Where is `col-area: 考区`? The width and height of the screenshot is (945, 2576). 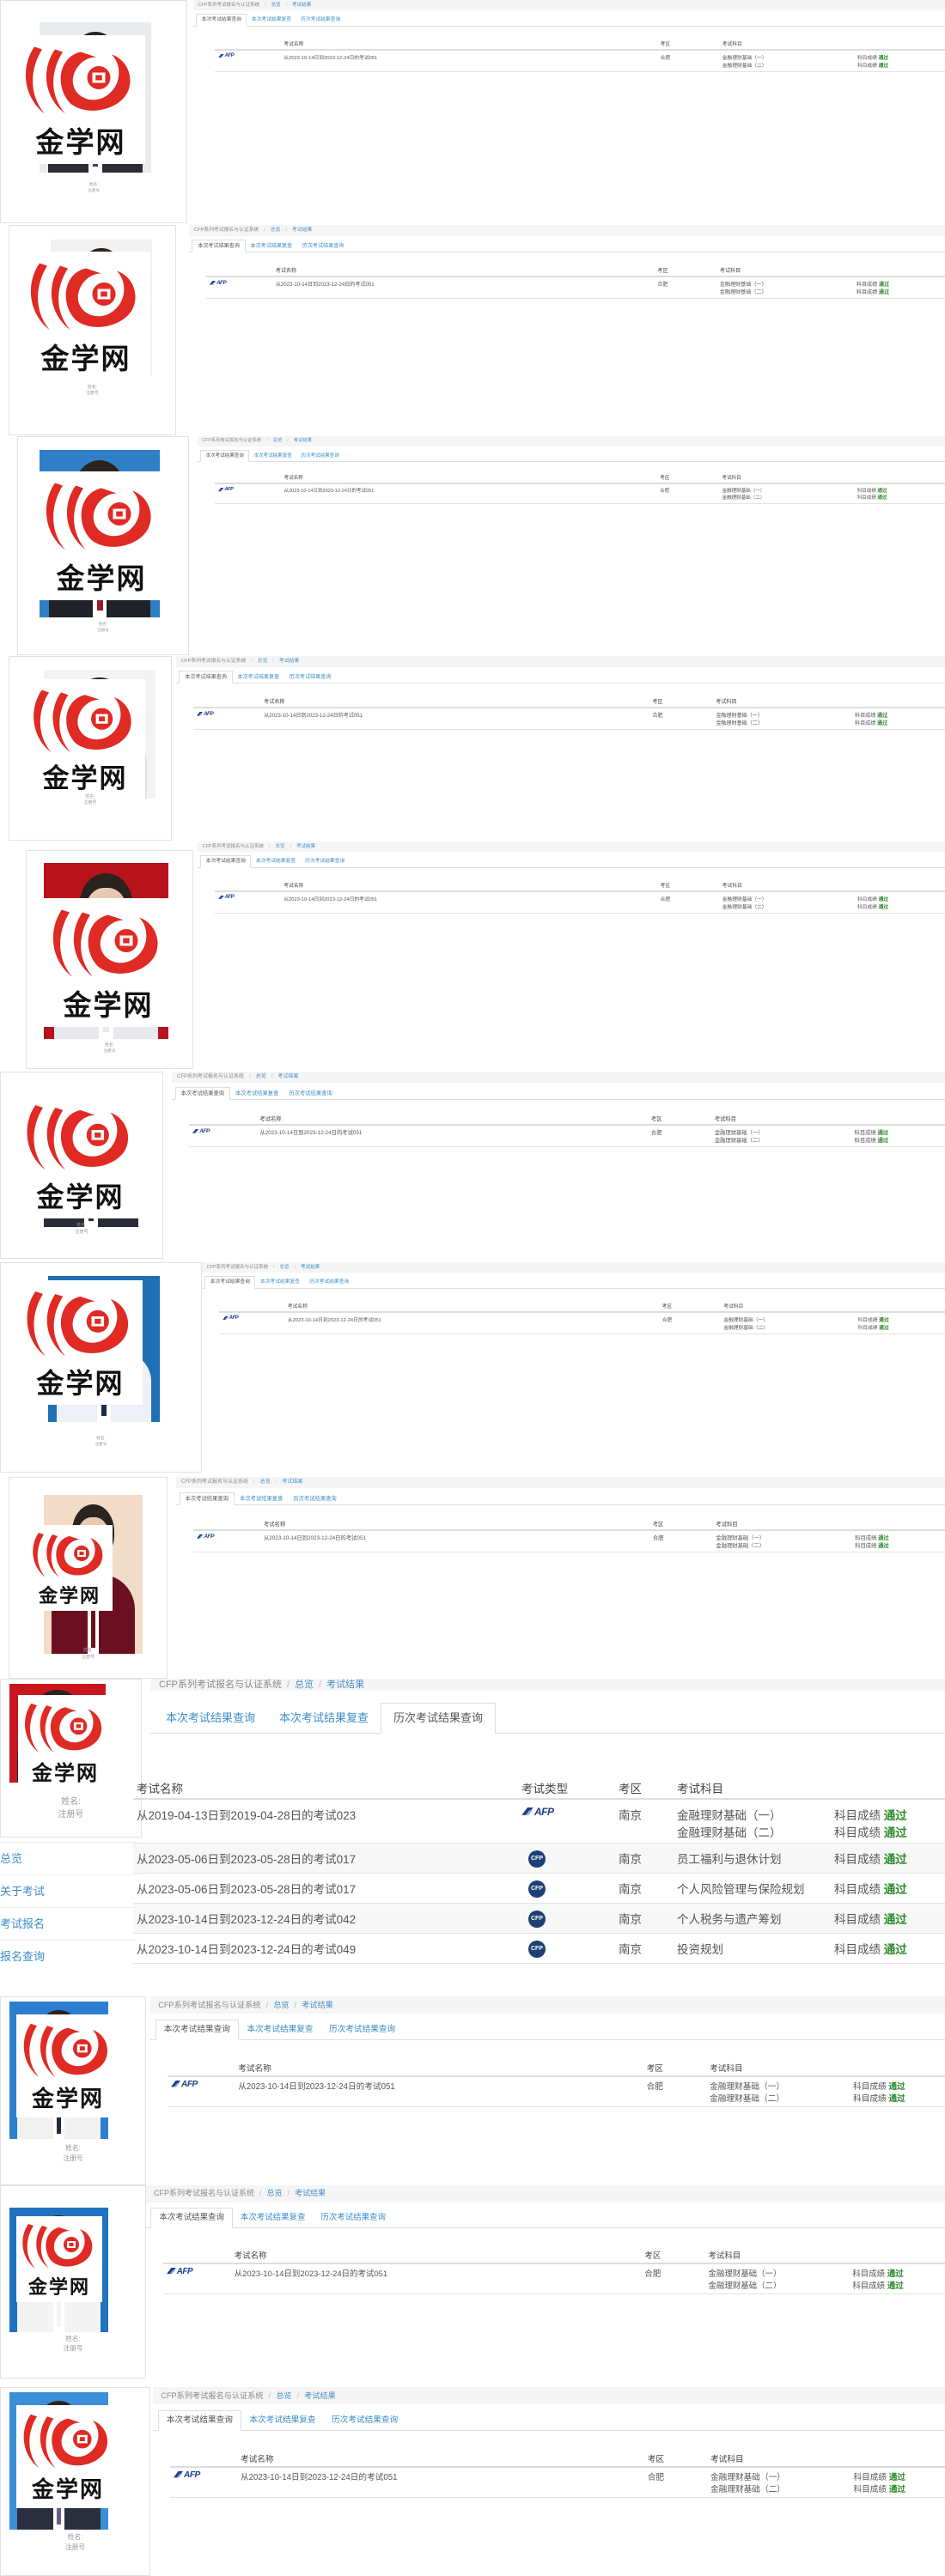 col-area: 考区 is located at coordinates (687, 885).